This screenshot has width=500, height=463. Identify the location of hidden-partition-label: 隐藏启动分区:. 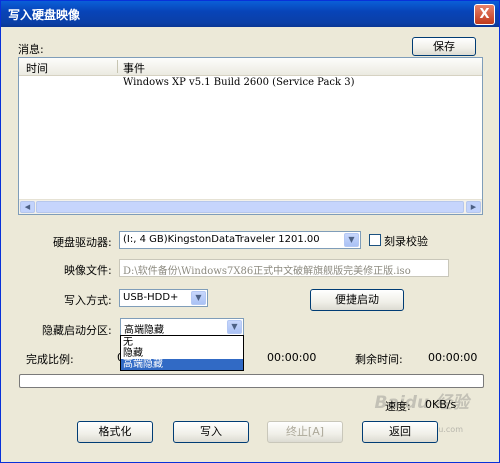
(77, 330).